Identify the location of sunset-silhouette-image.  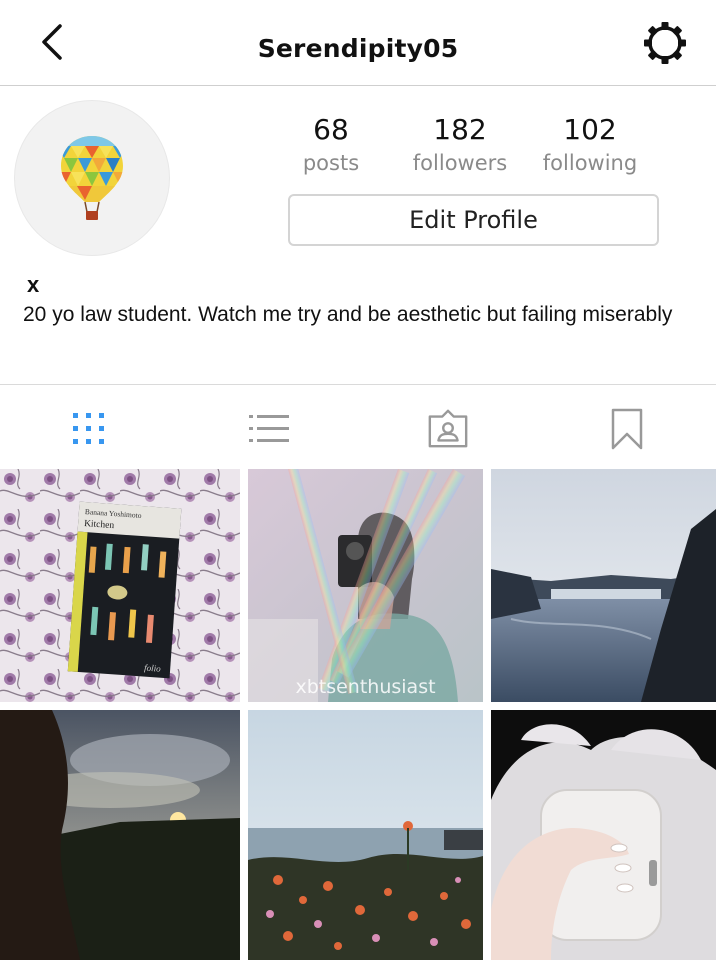
(120, 835).